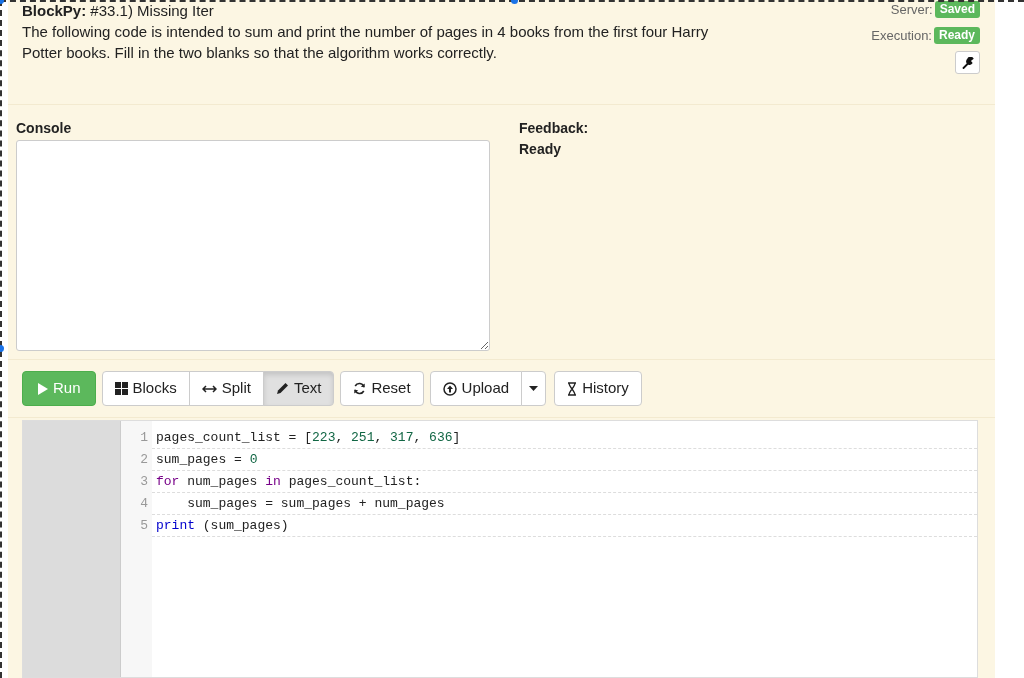  Describe the element at coordinates (144, 526) in the screenshot. I see `line-number: 5` at that location.